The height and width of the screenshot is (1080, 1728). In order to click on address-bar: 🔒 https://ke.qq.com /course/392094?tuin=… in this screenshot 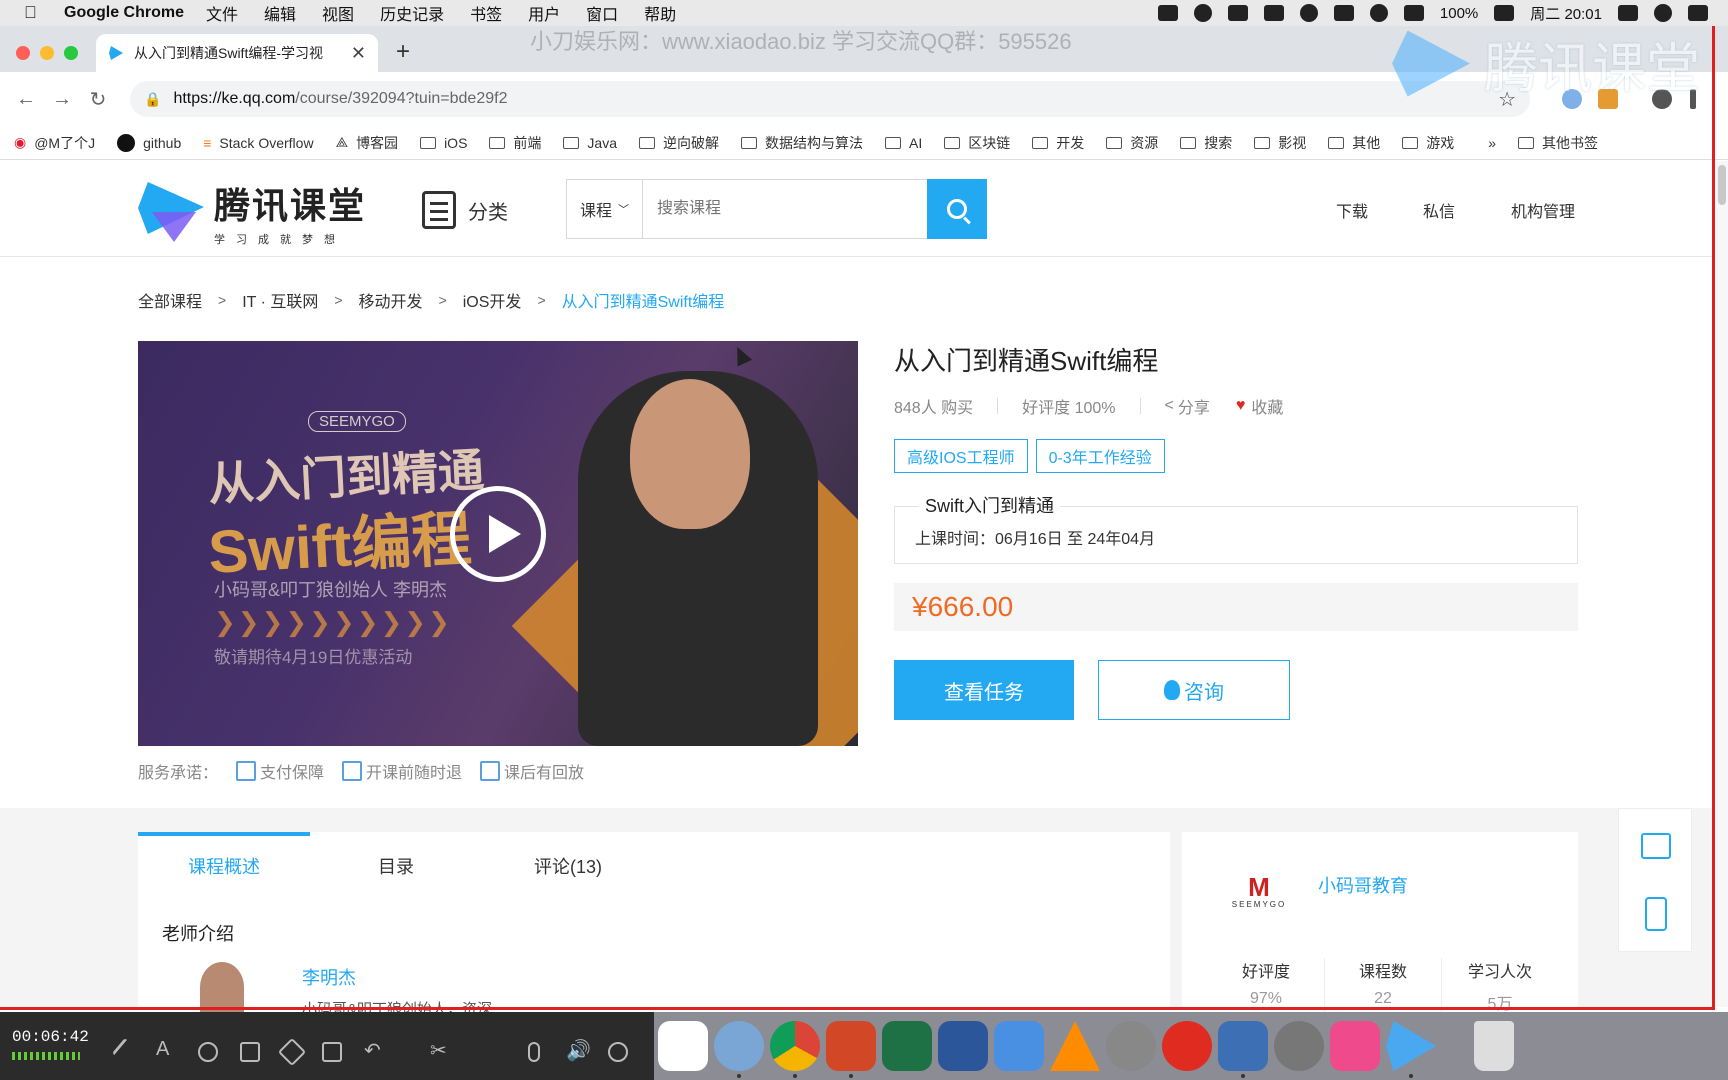, I will do `click(830, 99)`.